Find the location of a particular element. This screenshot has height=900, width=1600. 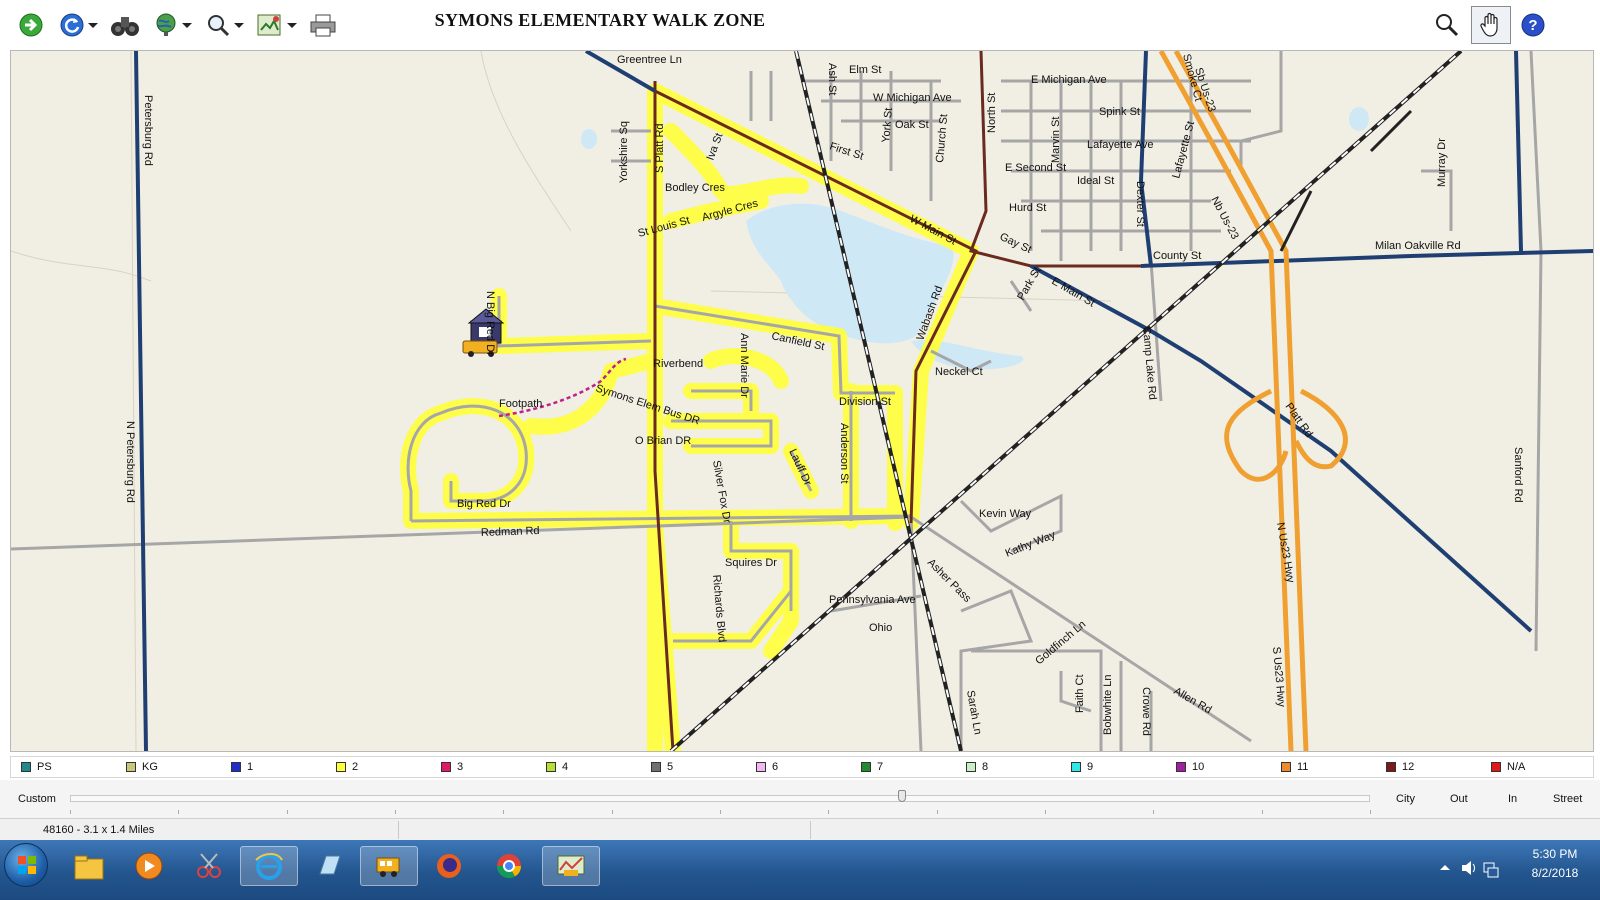

label-e-main: E Main St is located at coordinates (1073, 292).